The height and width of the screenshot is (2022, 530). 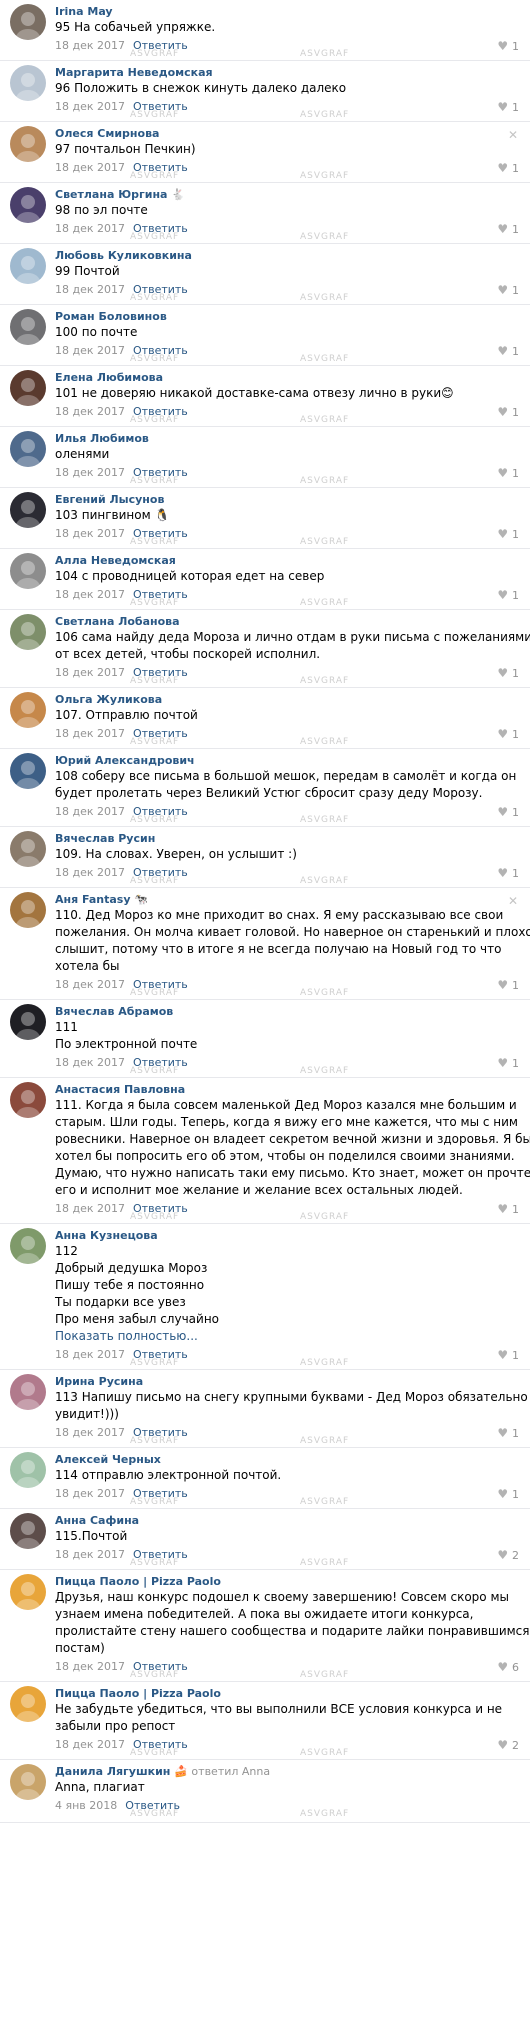 What do you see at coordinates (286, 256) in the screenshot?
I see `author-name: Любовь Куликовкина` at bounding box center [286, 256].